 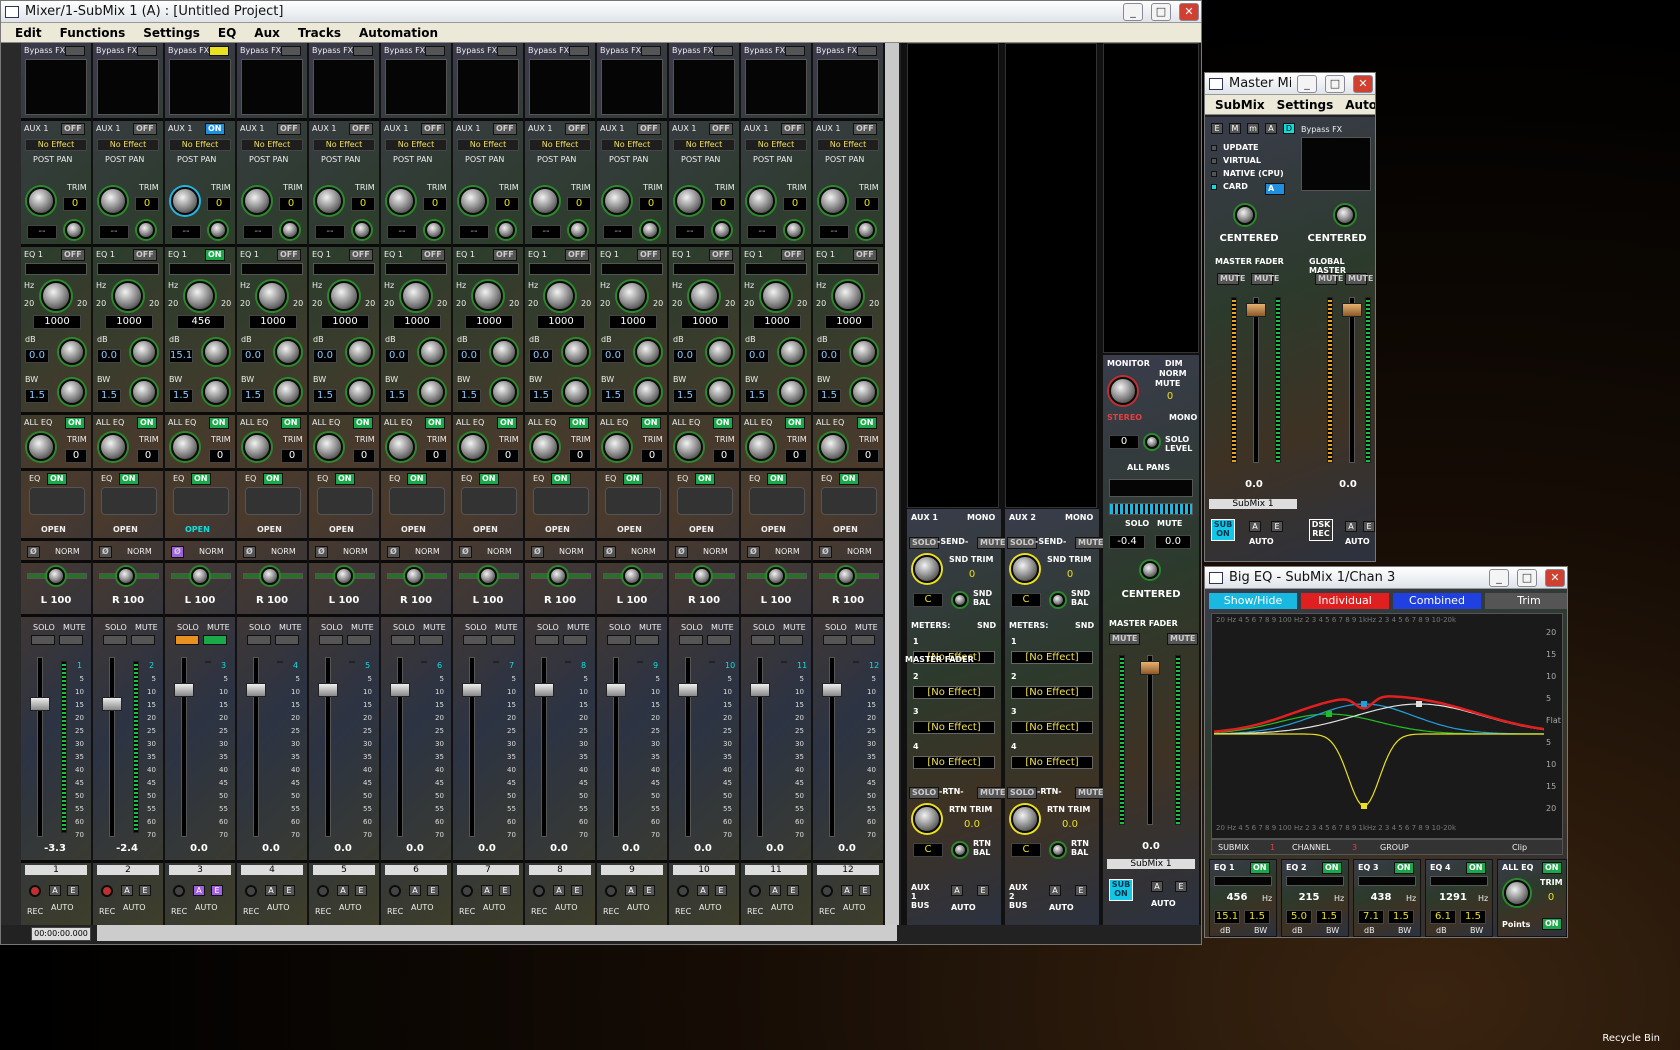 I want to click on points-label: Points, so click(x=1516, y=924).